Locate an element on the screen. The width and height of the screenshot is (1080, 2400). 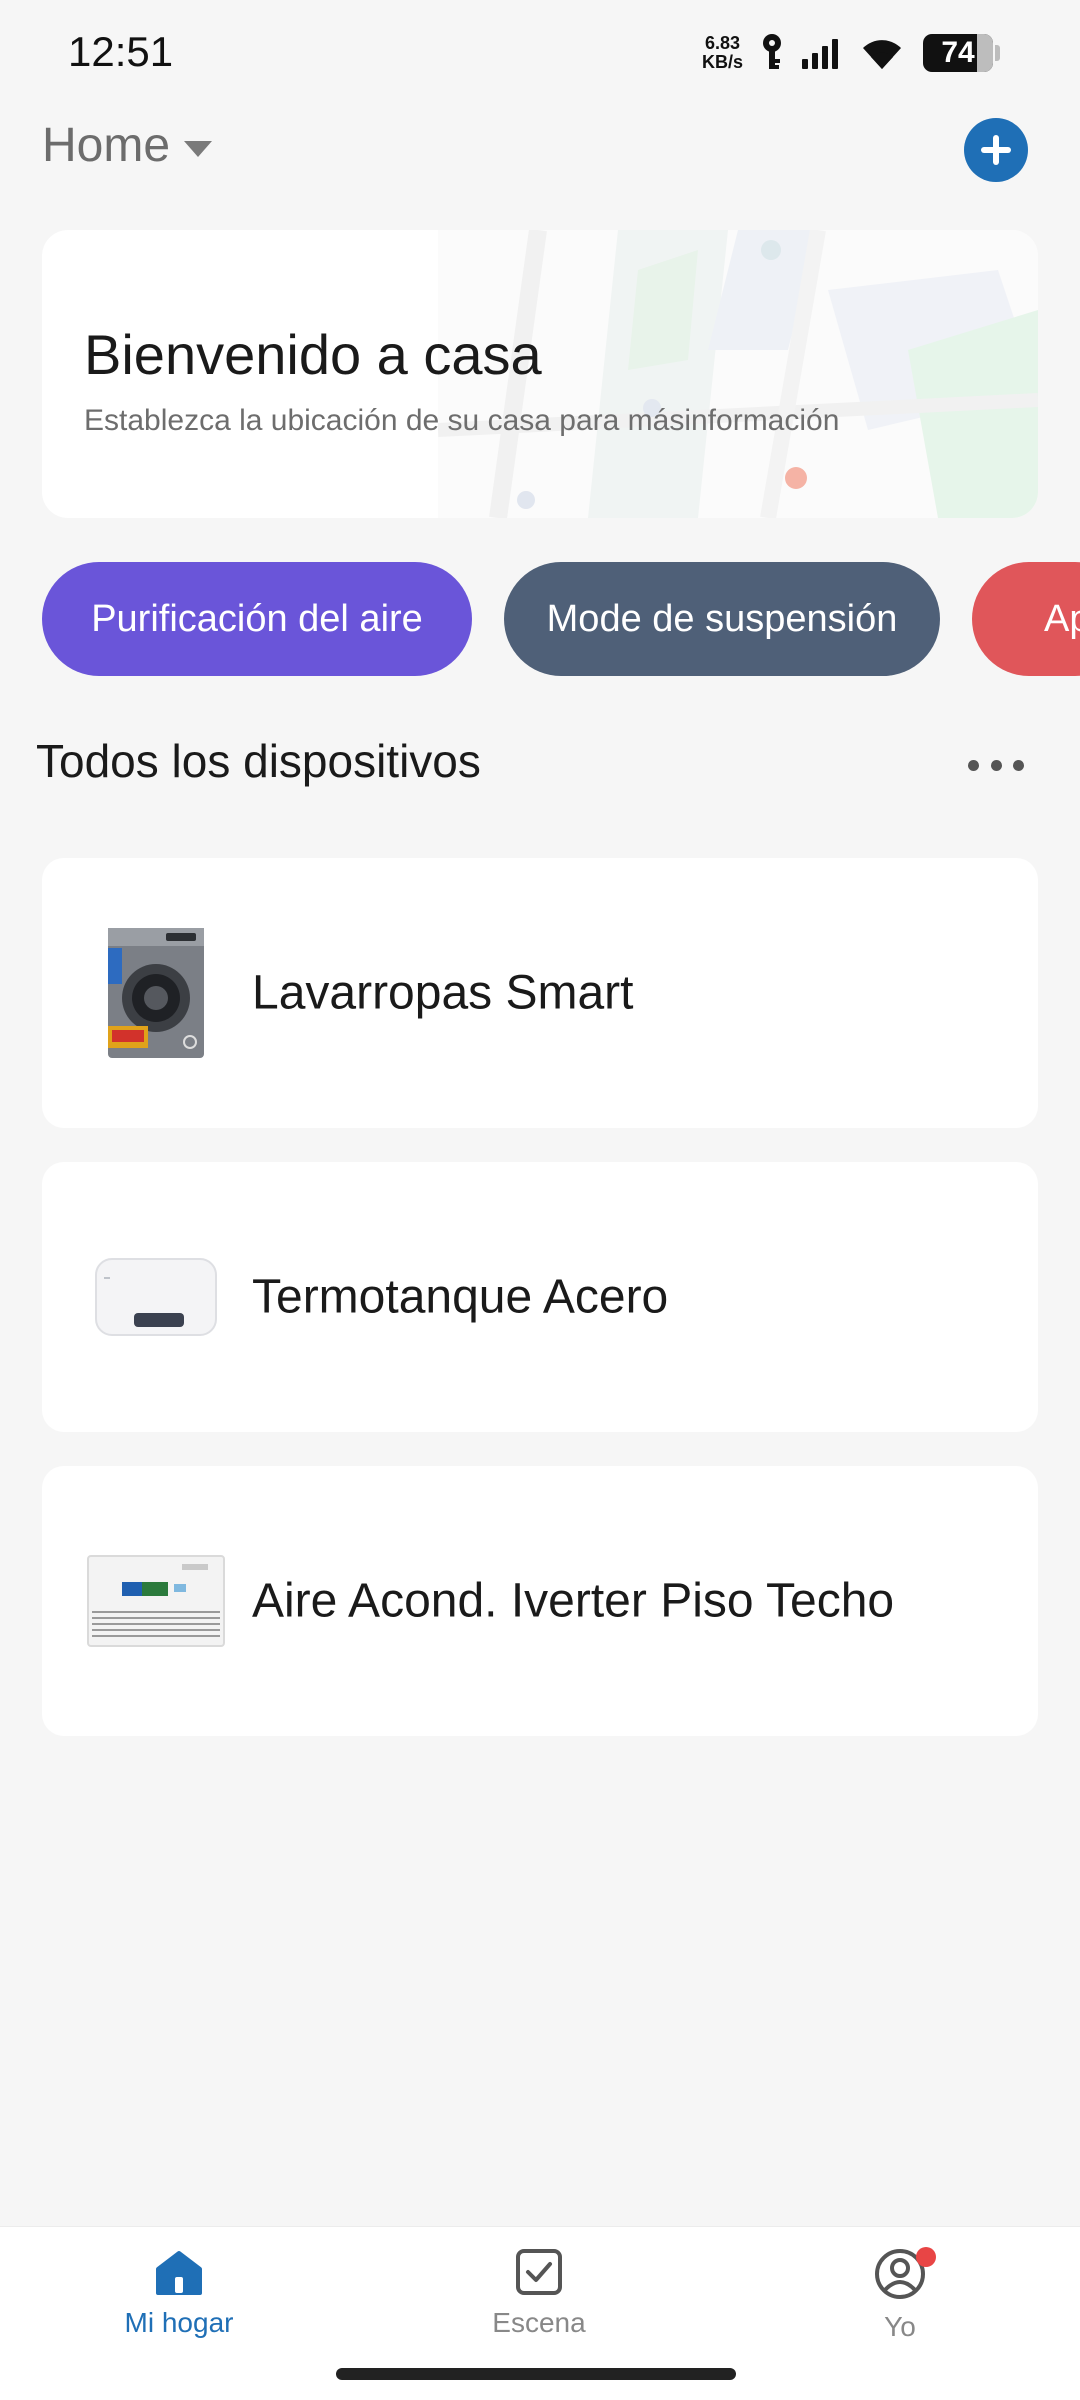
water-heater-image is located at coordinates (156, 1297).